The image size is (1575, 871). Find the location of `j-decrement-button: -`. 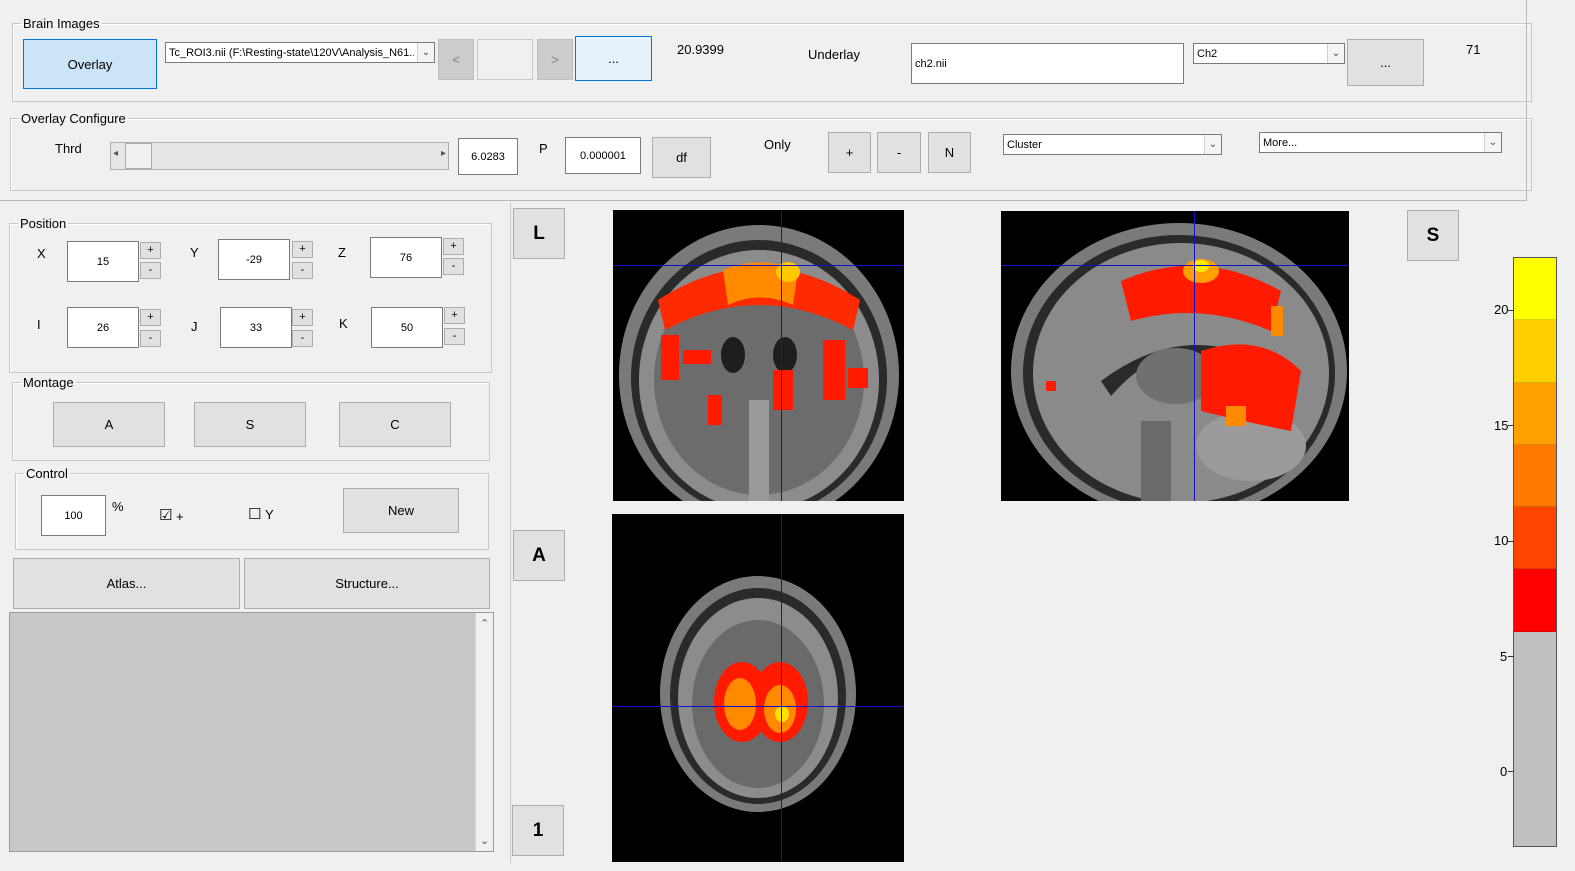

j-decrement-button: - is located at coordinates (302, 338).